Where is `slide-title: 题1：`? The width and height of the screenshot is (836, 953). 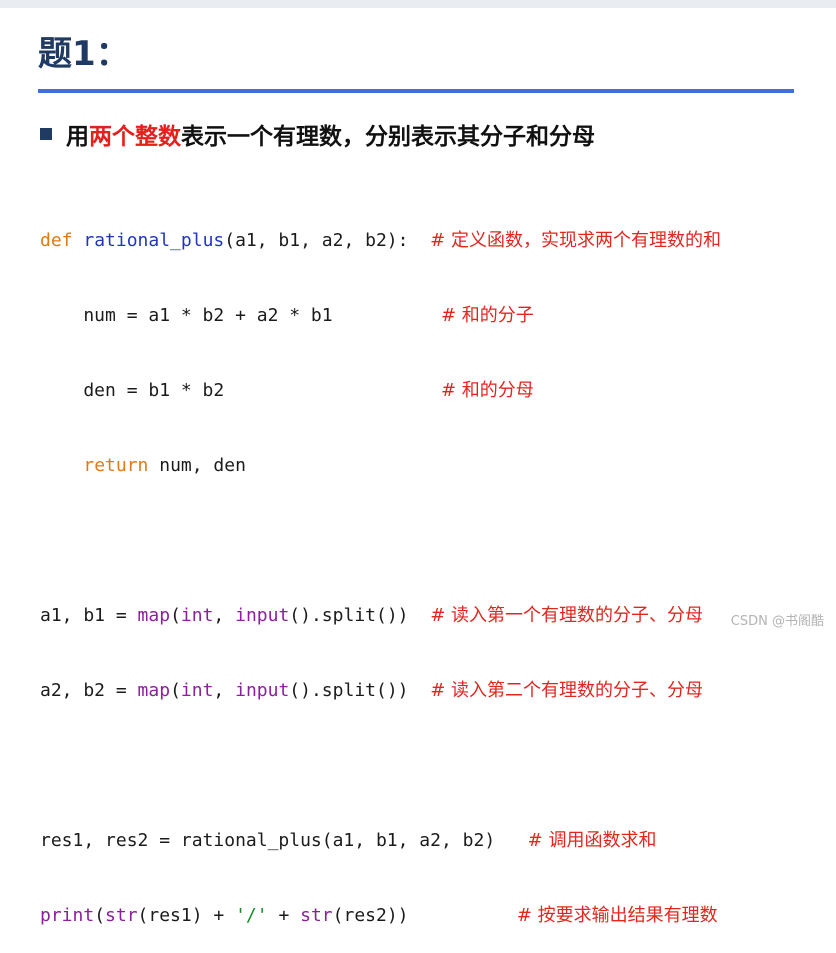 slide-title: 题1： is located at coordinates (84, 54).